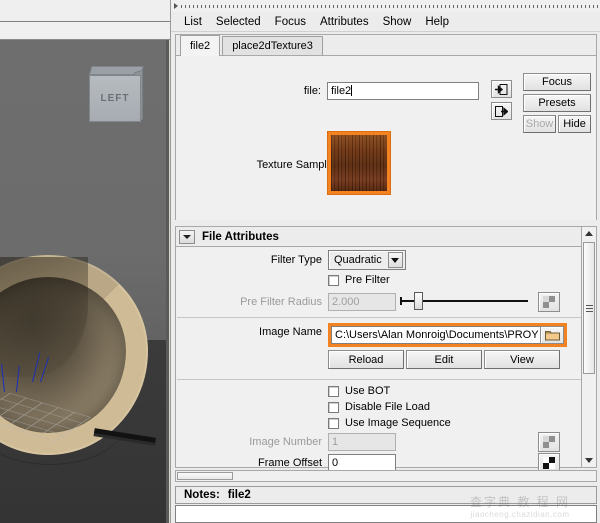 The image size is (600, 523). What do you see at coordinates (167, 281) in the screenshot?
I see `viewport-edge` at bounding box center [167, 281].